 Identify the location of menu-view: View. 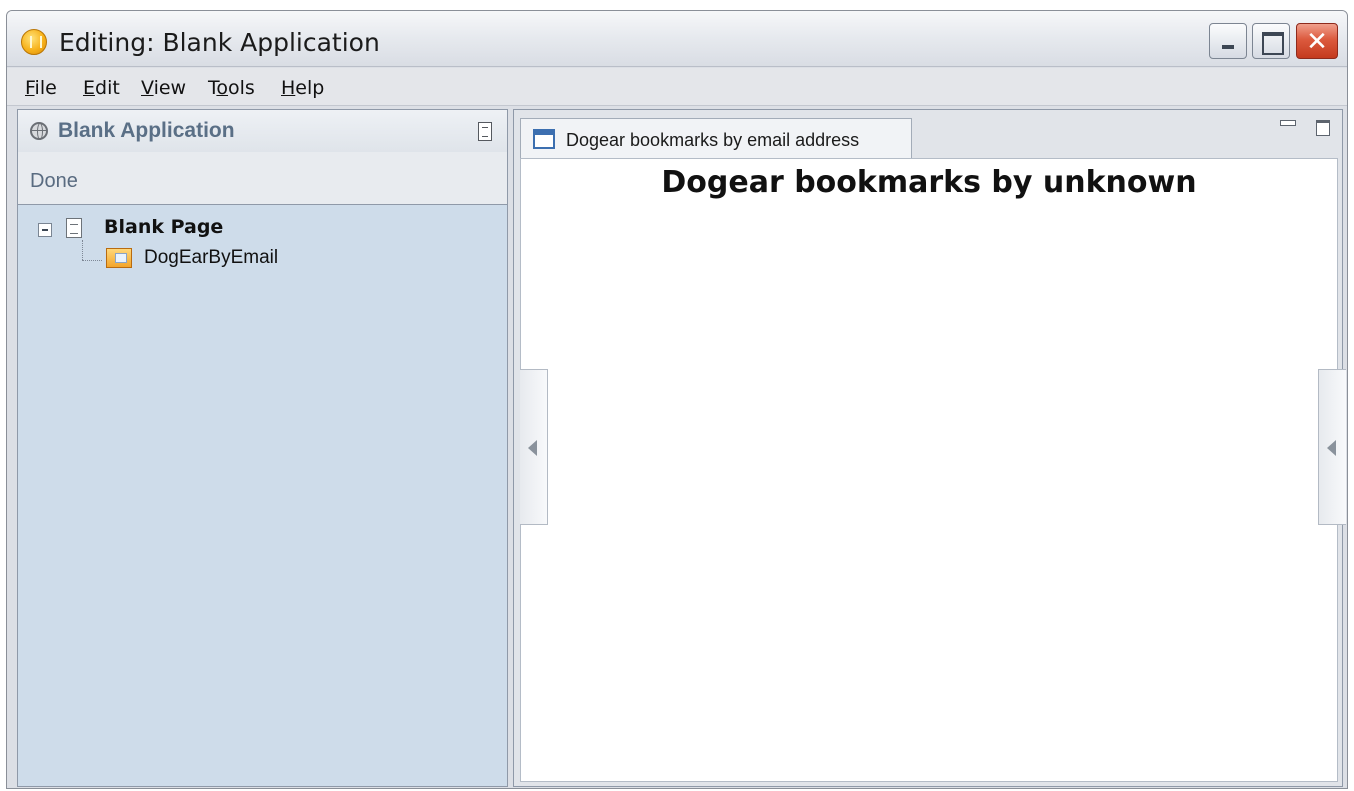
(163, 88).